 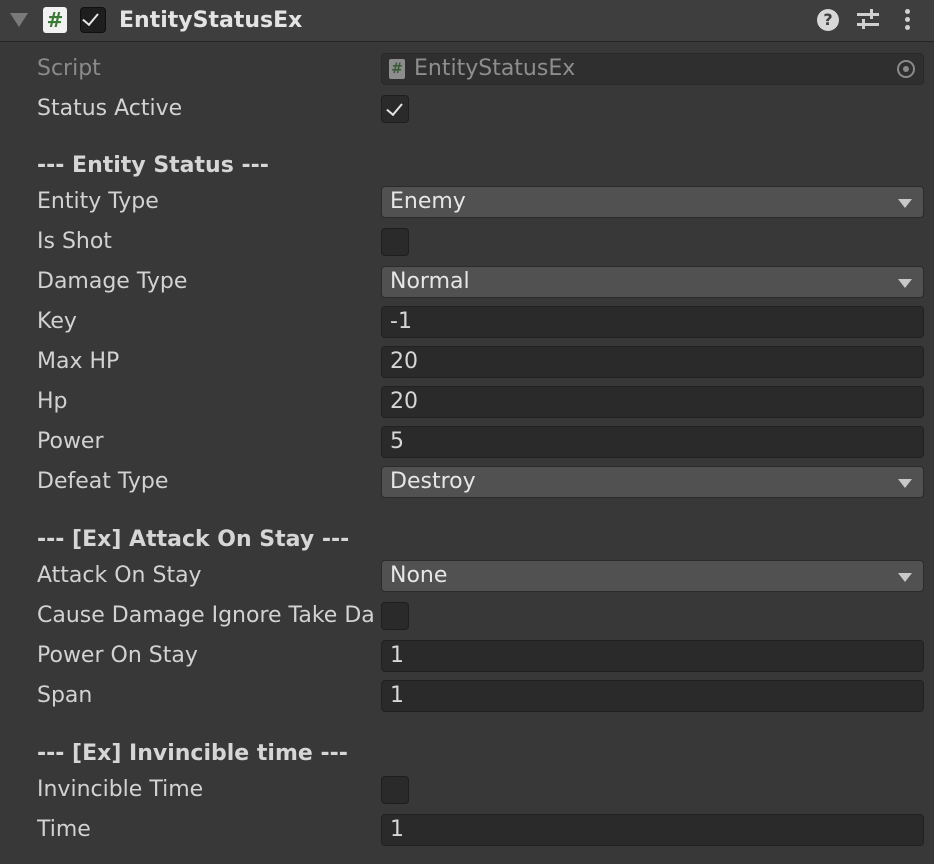 I want to click on power-row: Power 5, so click(x=467, y=442).